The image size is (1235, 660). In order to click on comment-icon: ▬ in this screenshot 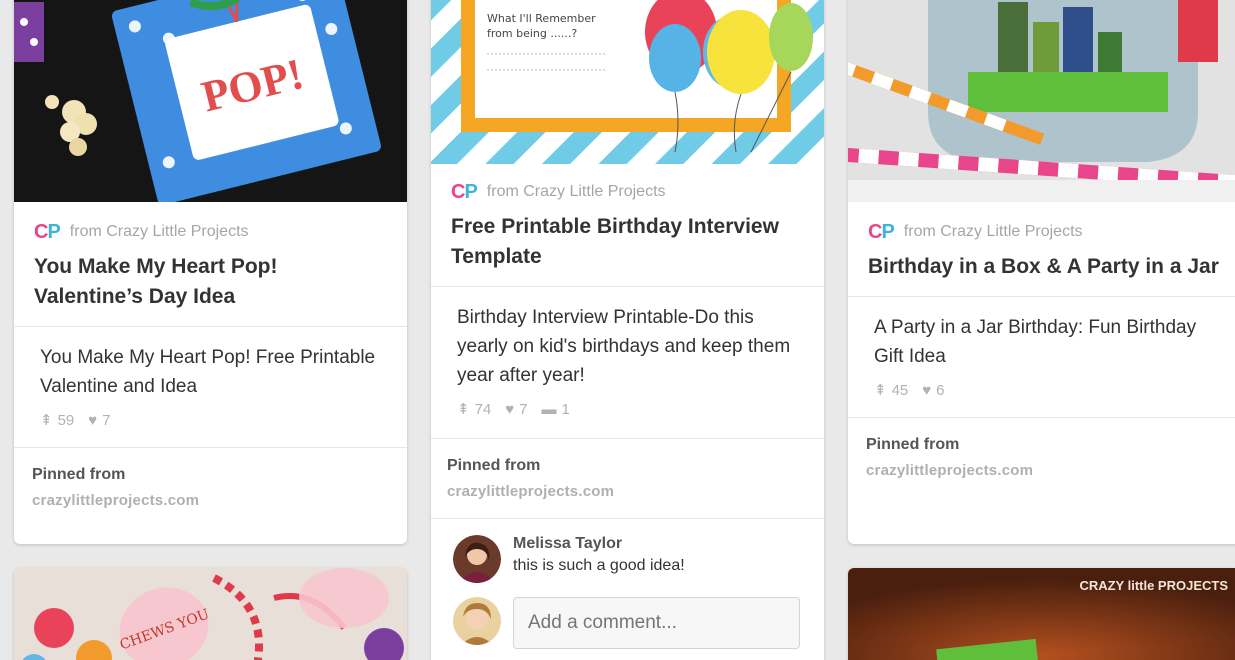, I will do `click(549, 409)`.